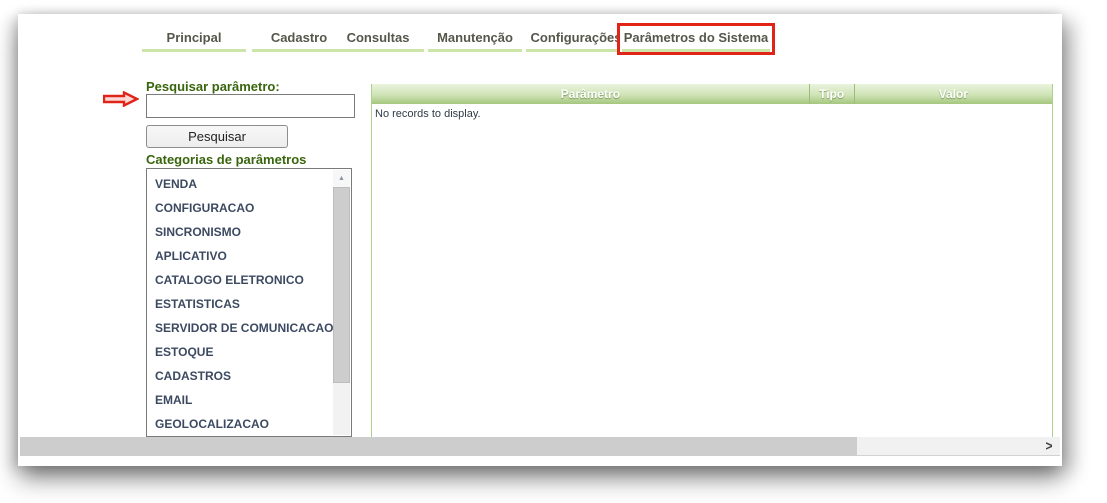 The width and height of the screenshot is (1107, 503). Describe the element at coordinates (240, 232) in the screenshot. I see `category-item-sincronismo: SINCRONISMO` at that location.